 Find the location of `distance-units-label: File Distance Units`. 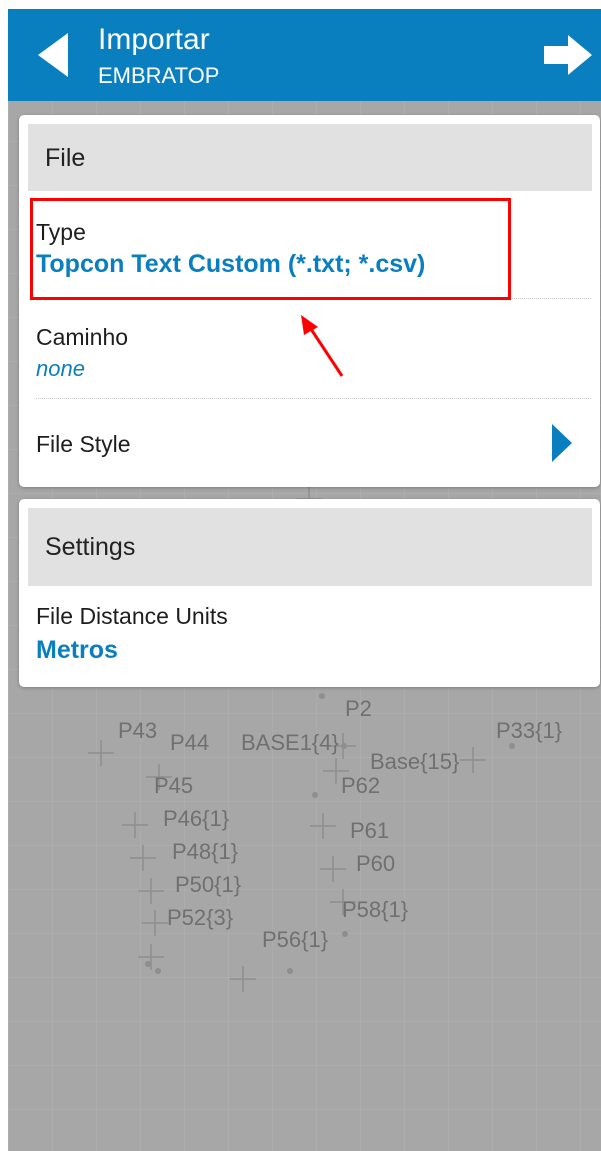

distance-units-label: File Distance Units is located at coordinates (132, 616).